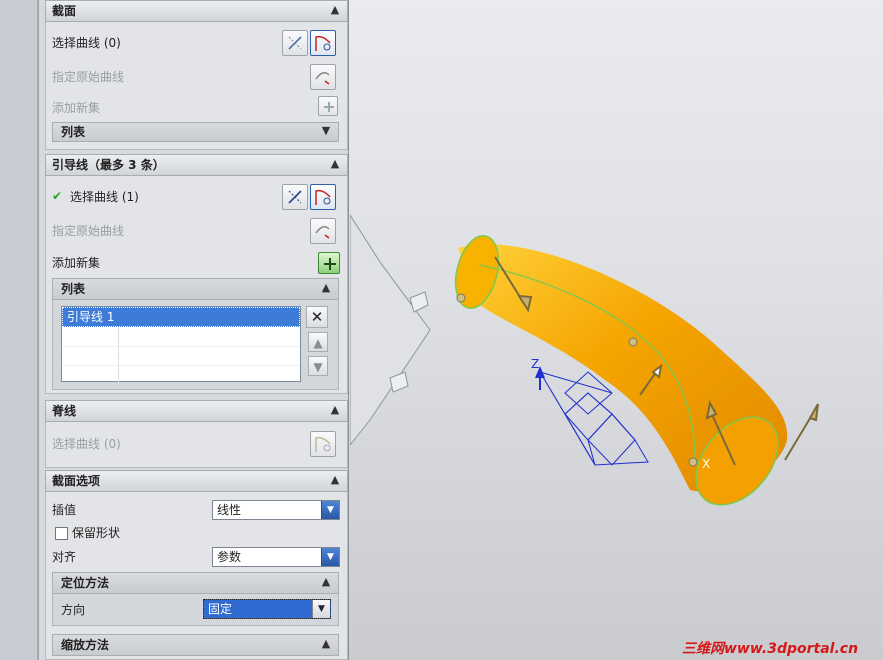 Image resolution: width=883 pixels, height=660 pixels. Describe the element at coordinates (317, 317) in the screenshot. I see `remove-icon: ✕` at that location.